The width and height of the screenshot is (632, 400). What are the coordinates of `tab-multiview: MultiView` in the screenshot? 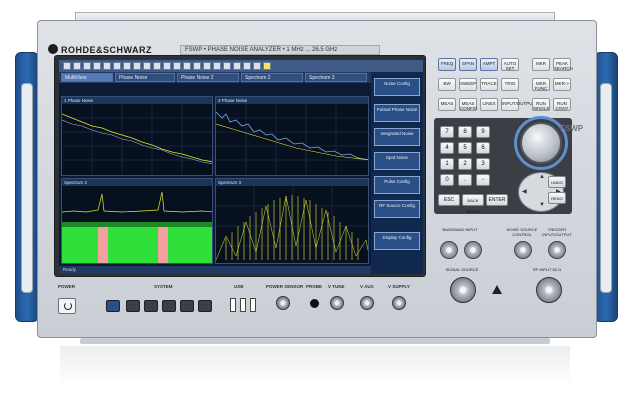 It's located at (87, 77).